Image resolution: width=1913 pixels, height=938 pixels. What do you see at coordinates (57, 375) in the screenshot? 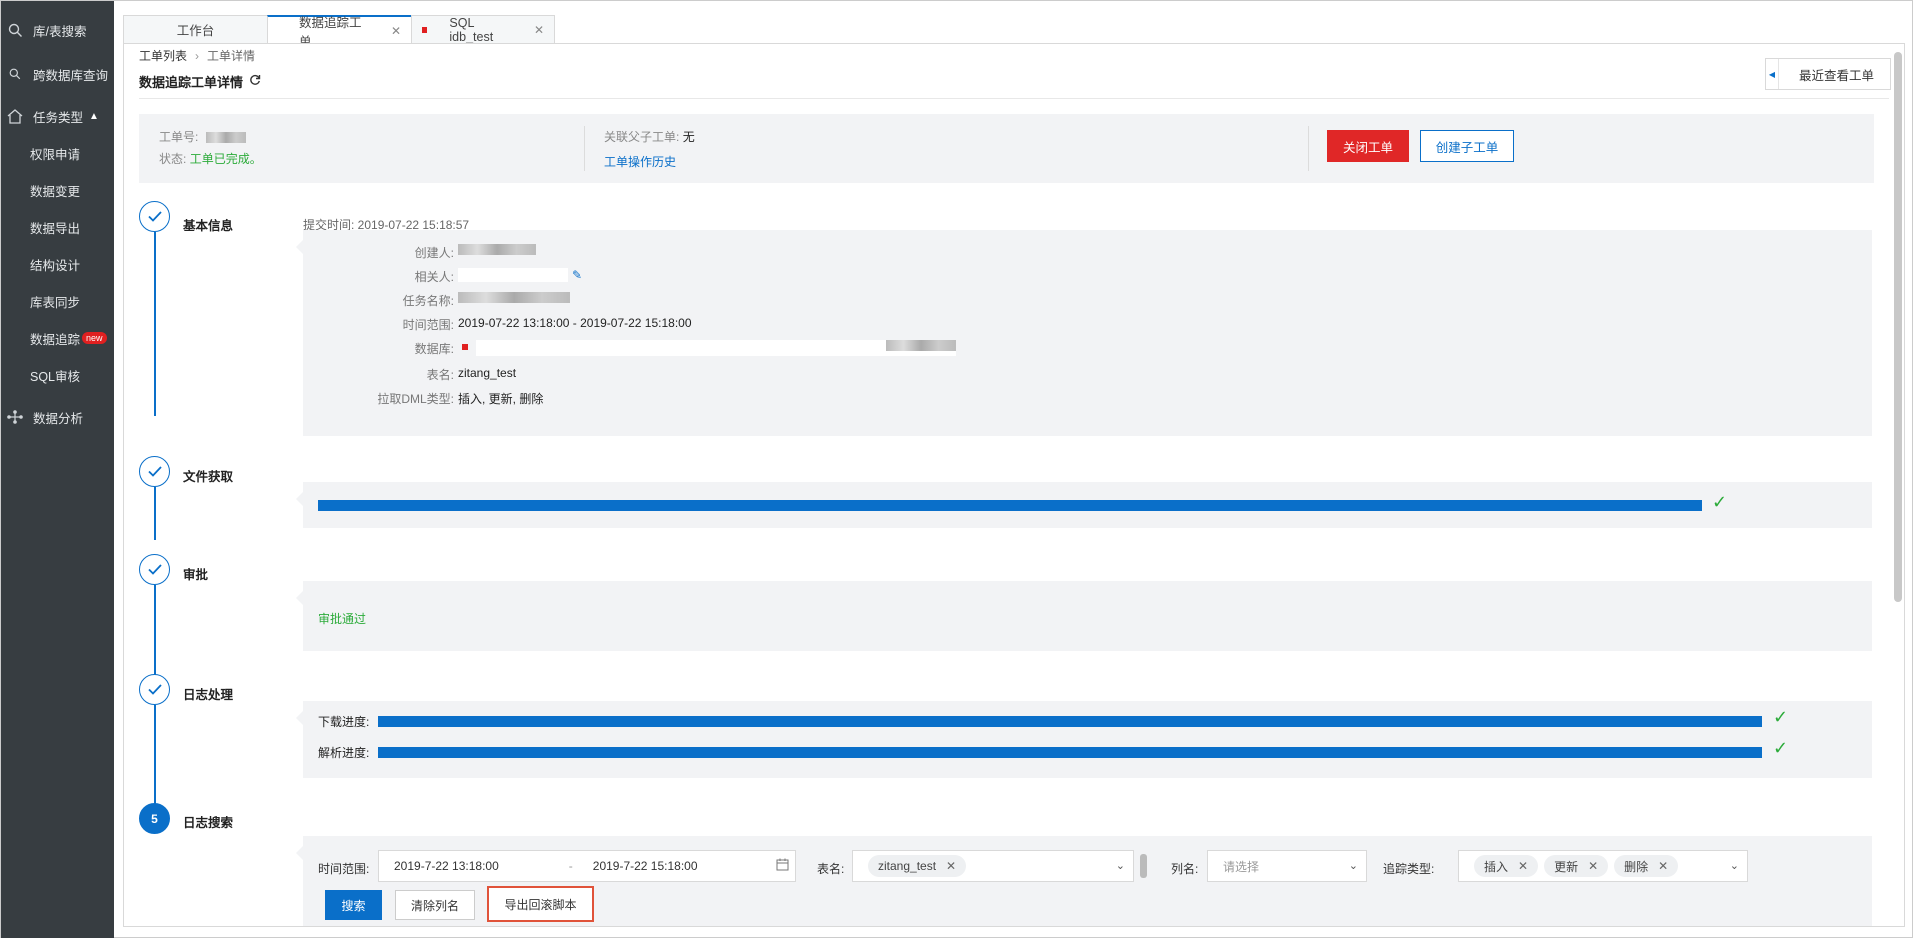
I see `sidebar-item-sql-review: SQL审核` at bounding box center [57, 375].